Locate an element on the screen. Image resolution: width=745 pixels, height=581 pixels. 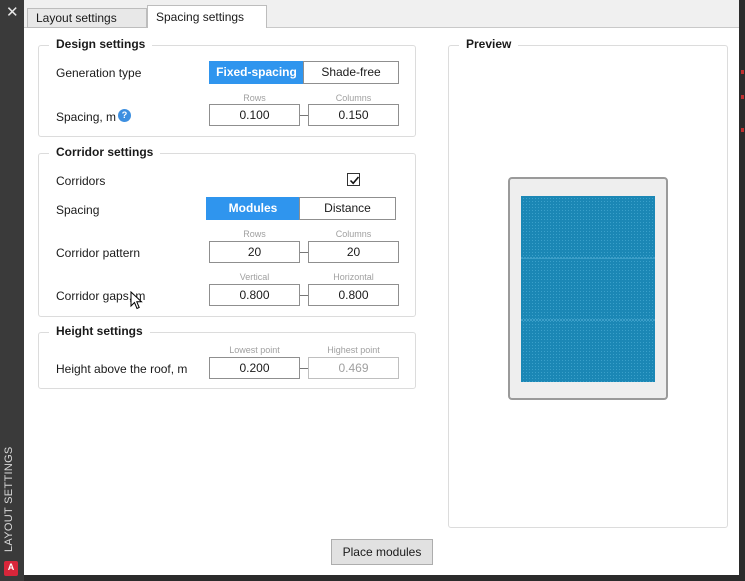
spacing-rows-input: 0.100 is located at coordinates (254, 115).